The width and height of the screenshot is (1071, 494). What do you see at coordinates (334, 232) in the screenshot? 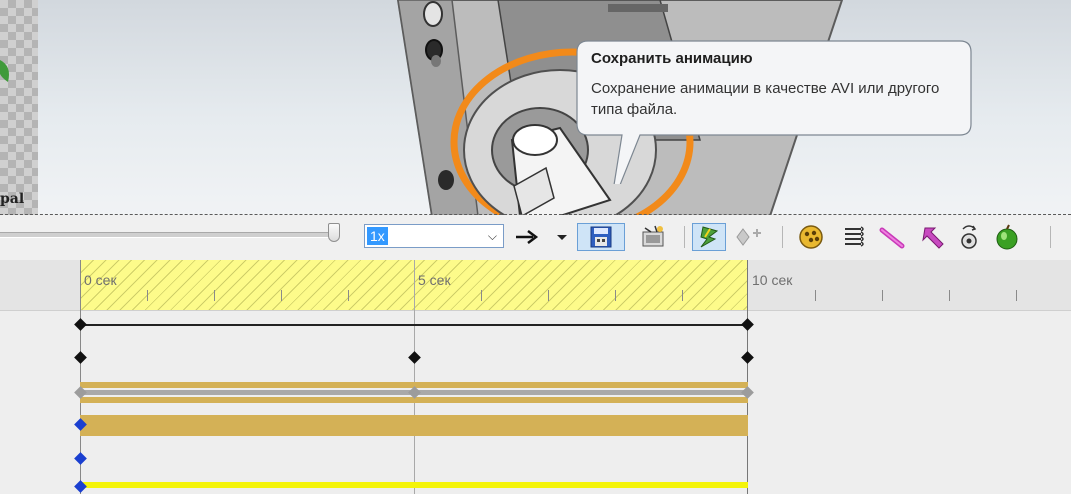
I see `timeline-slider-thumb` at bounding box center [334, 232].